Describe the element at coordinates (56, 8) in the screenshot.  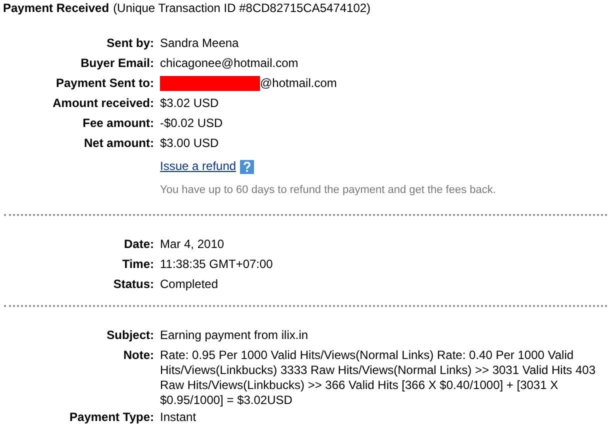
I see `page-title: Payment Received` at that location.